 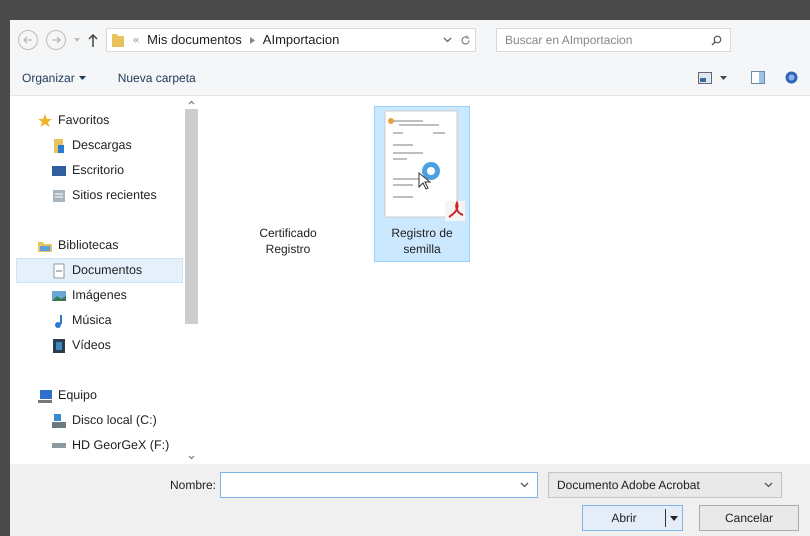 What do you see at coordinates (422, 184) in the screenshot?
I see `file-item: Registro de semilla` at bounding box center [422, 184].